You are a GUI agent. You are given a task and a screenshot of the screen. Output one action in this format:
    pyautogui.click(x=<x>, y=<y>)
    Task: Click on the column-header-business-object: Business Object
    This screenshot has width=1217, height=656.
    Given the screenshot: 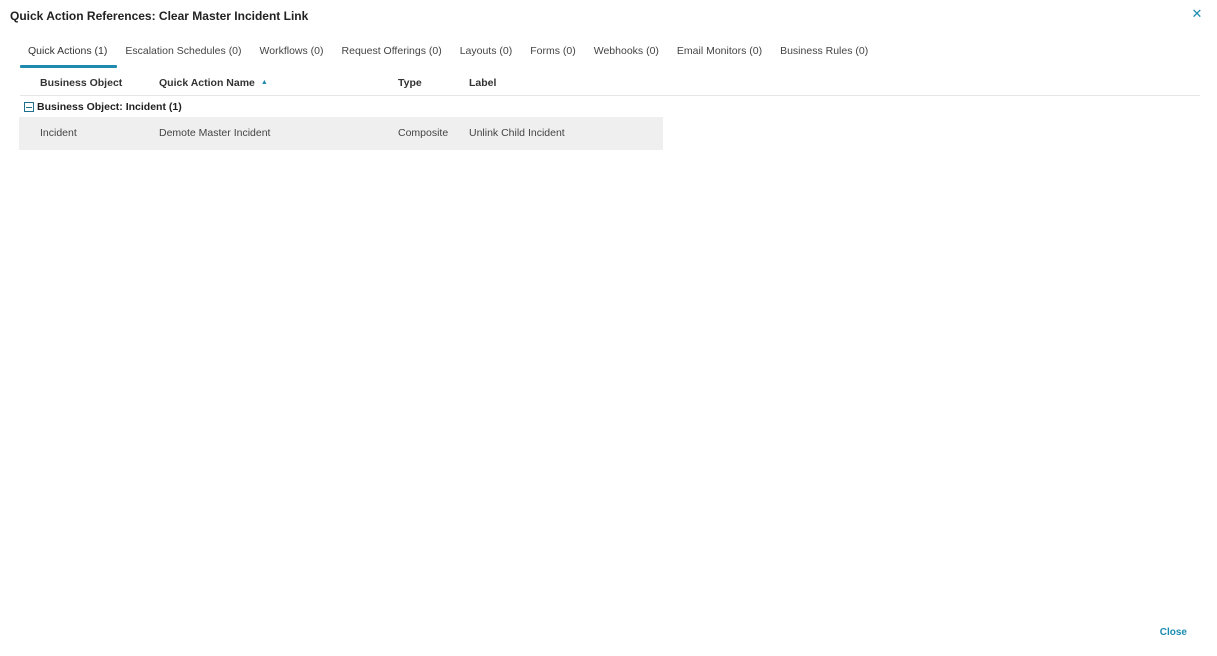 What is the action you would take?
    pyautogui.click(x=81, y=83)
    